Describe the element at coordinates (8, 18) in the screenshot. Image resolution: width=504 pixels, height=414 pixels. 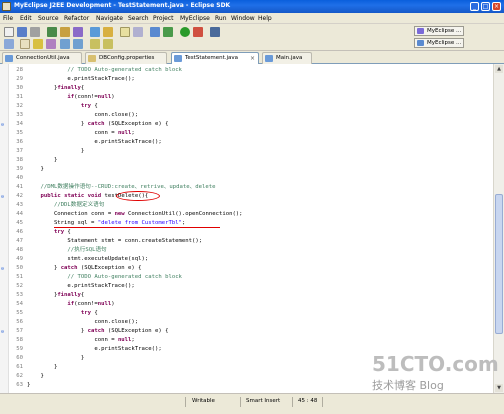
I see `menu-file: File` at that location.